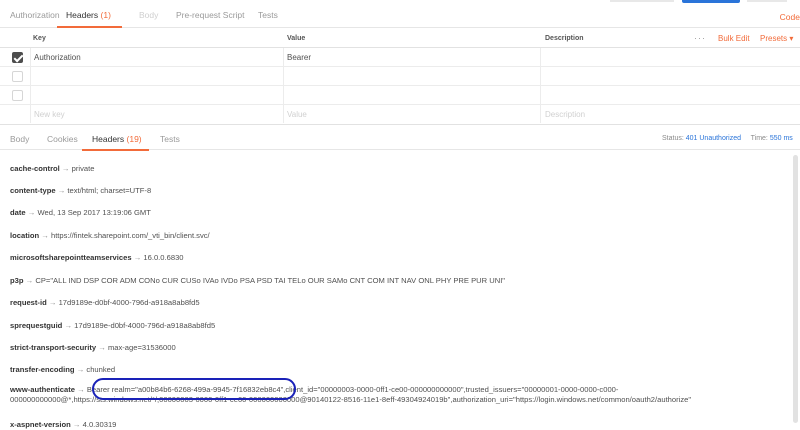  I want to click on response-header-row: cache-control → private, so click(52, 168).